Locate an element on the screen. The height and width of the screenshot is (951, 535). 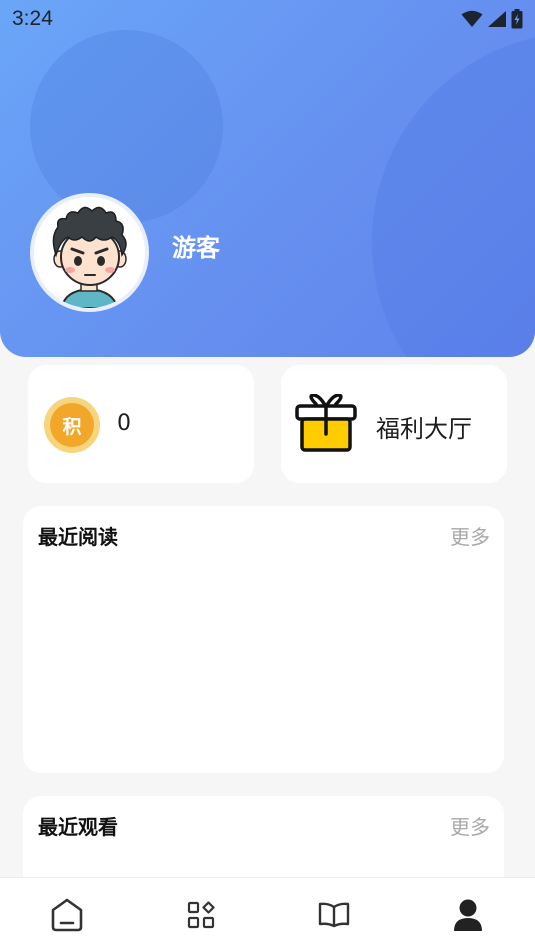
tab-profile is located at coordinates (468, 914).